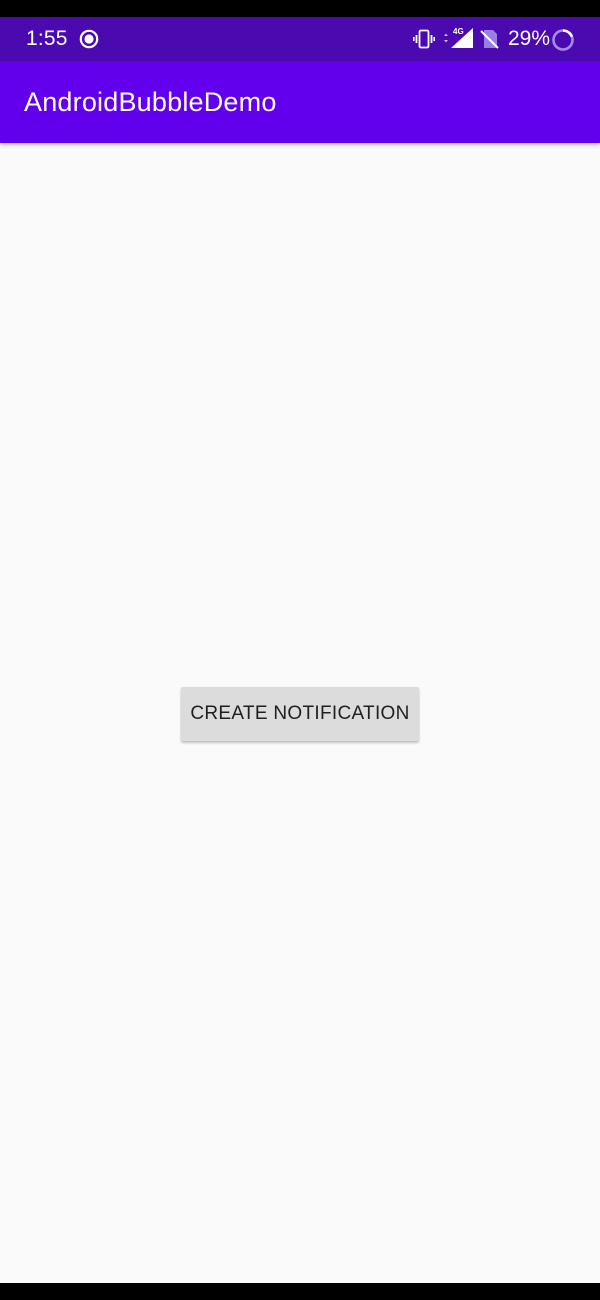 The image size is (600, 1300). I want to click on vibrate-icon, so click(424, 39).